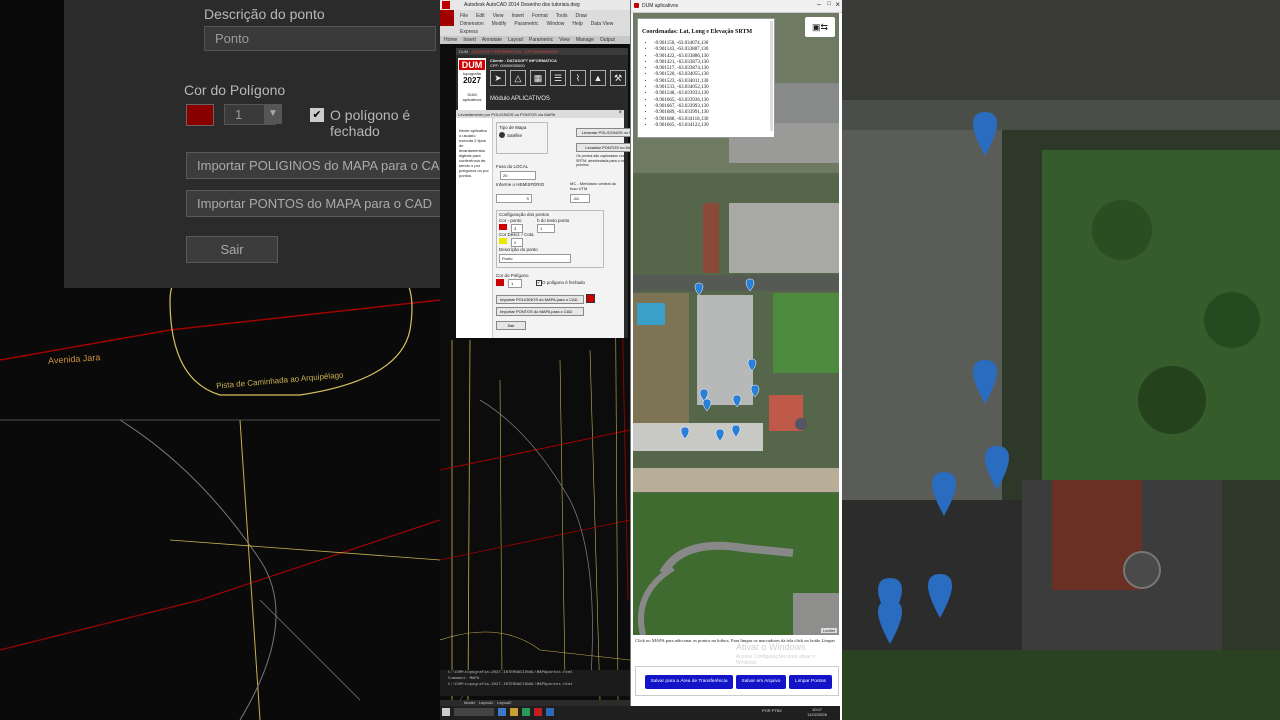 This screenshot has width=1280, height=720. What do you see at coordinates (235, 90) in the screenshot?
I see `polygon-color-label: Cor do Polígono` at bounding box center [235, 90].